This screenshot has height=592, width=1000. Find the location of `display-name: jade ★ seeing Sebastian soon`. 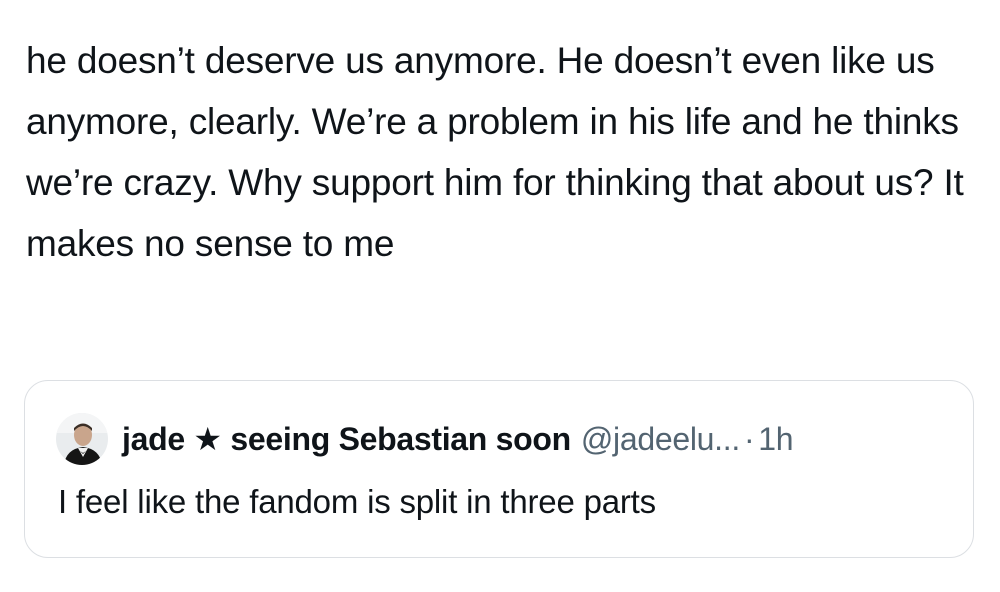

display-name: jade ★ seeing Sebastian soon is located at coordinates (346, 439).